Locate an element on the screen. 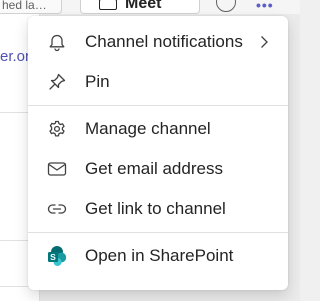 This screenshot has height=301, width=320. menu-item-label: Pin is located at coordinates (97, 81).